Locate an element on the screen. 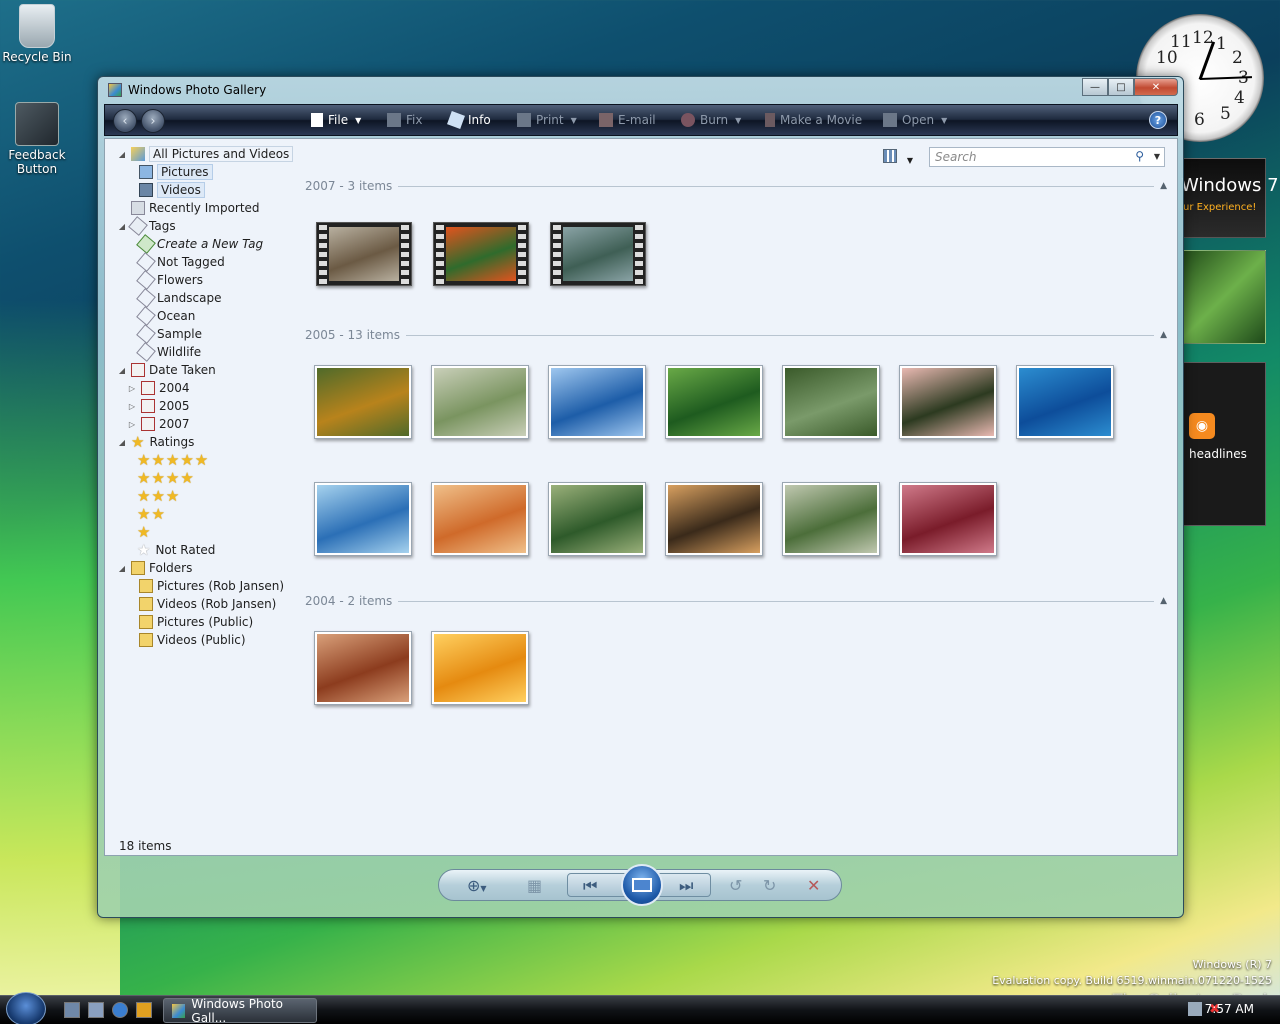 The width and height of the screenshot is (1280, 1024). start-button is located at coordinates (26, 1008).